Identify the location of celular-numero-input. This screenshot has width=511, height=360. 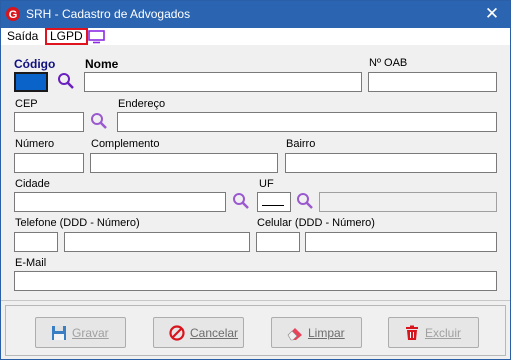
(401, 242).